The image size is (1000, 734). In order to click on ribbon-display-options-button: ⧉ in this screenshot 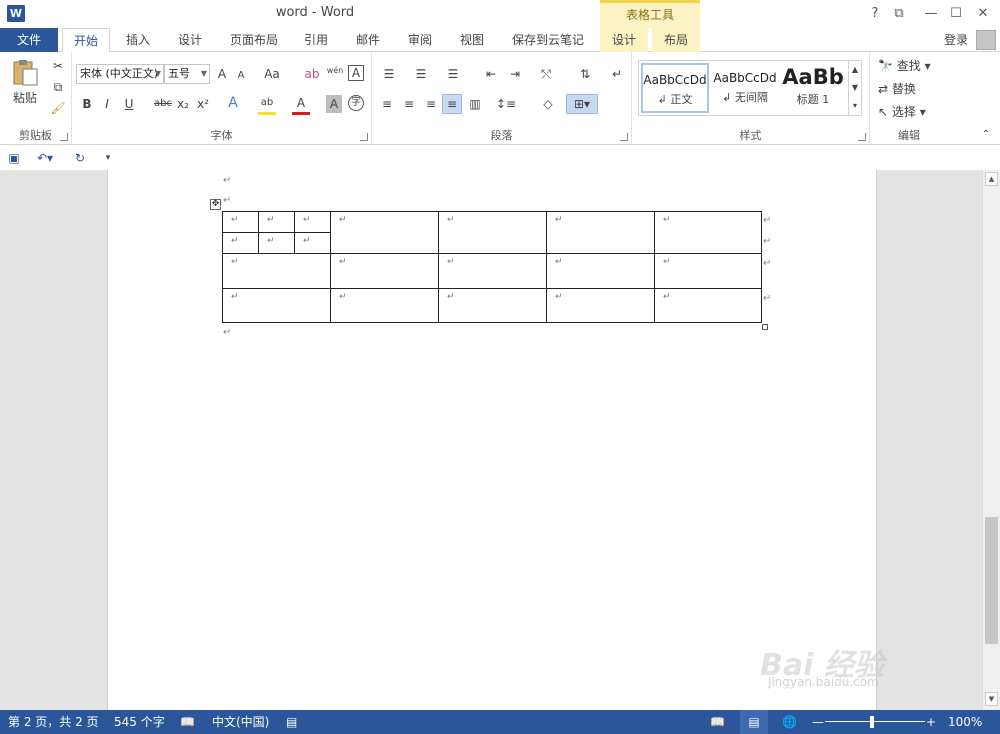, I will do `click(899, 14)`.